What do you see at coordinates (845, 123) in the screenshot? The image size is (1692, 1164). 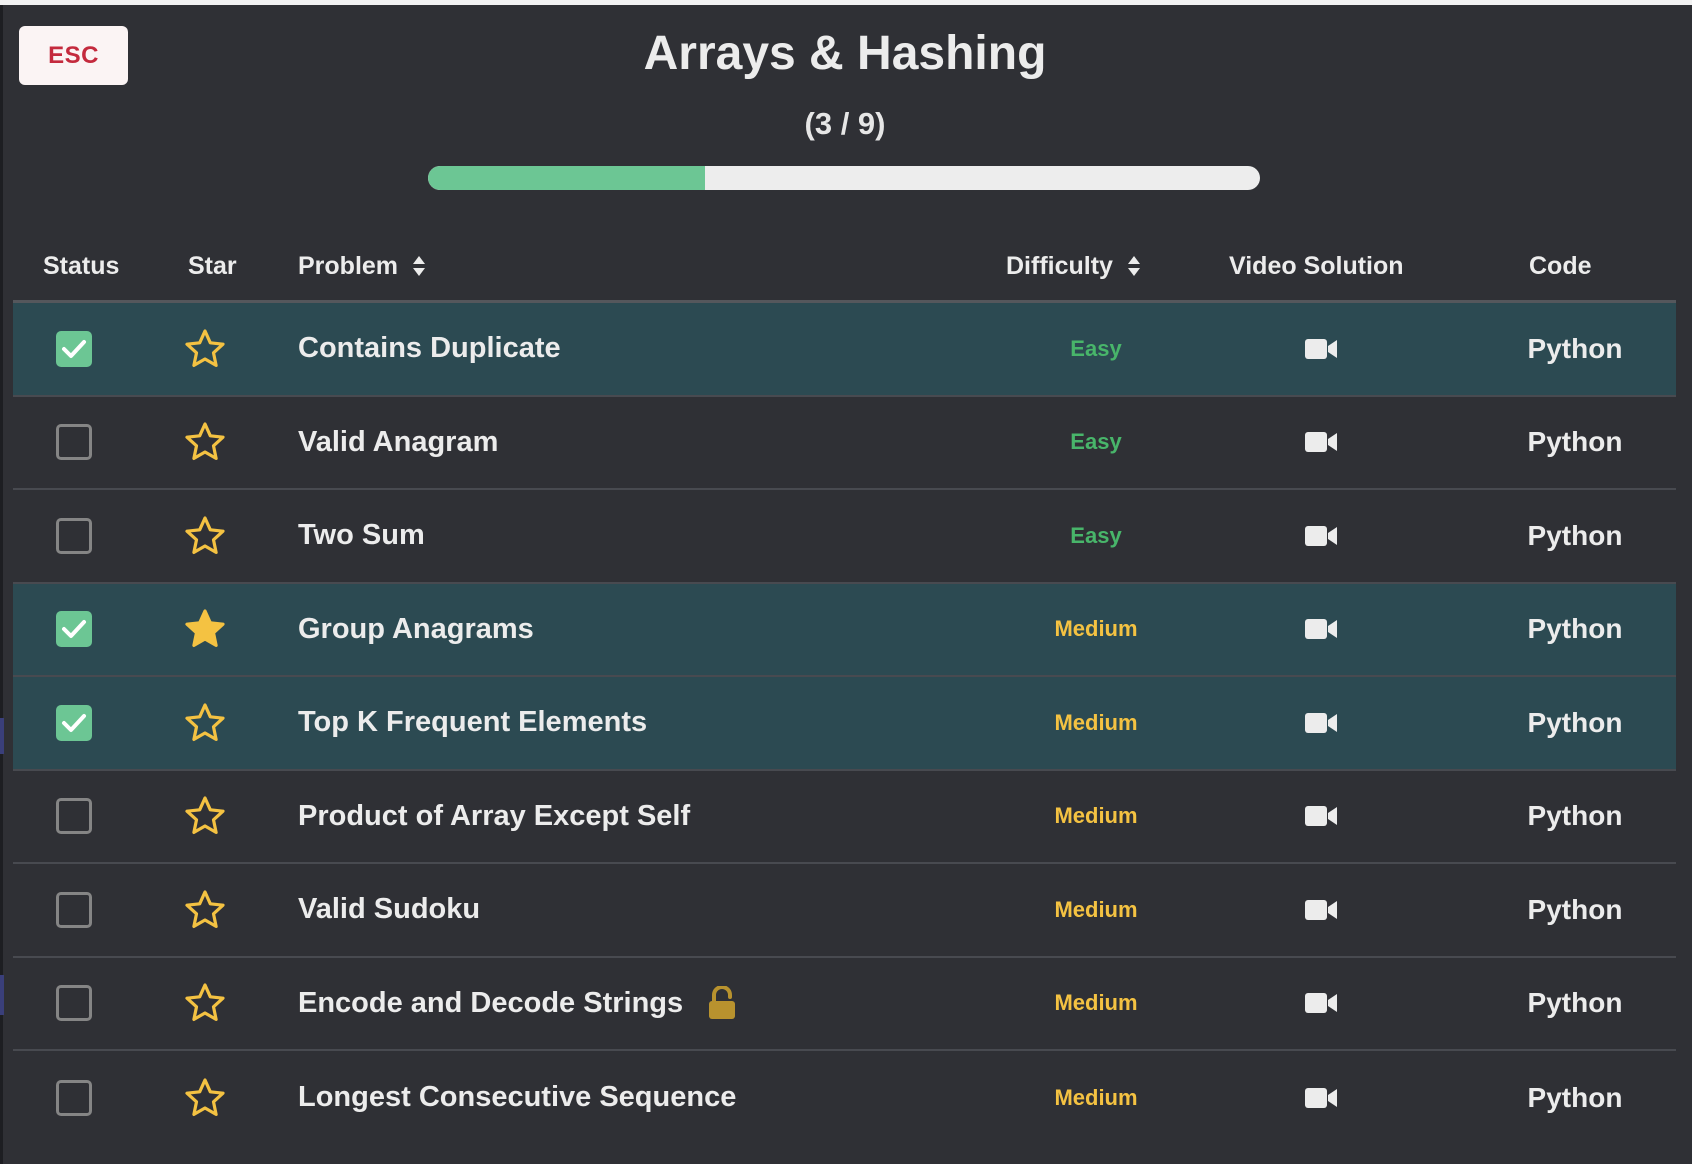 I see `progress-count: (3 / 9)` at bounding box center [845, 123].